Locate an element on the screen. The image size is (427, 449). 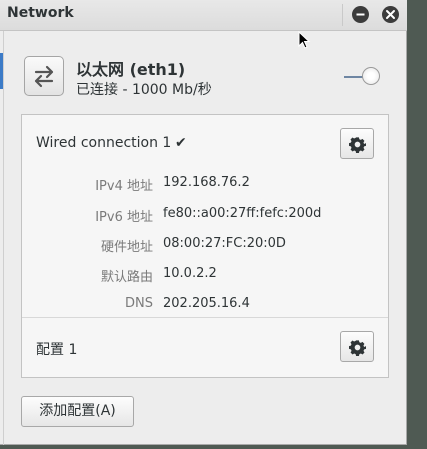
ipv4-label: IPv4 地址 is located at coordinates (124, 186).